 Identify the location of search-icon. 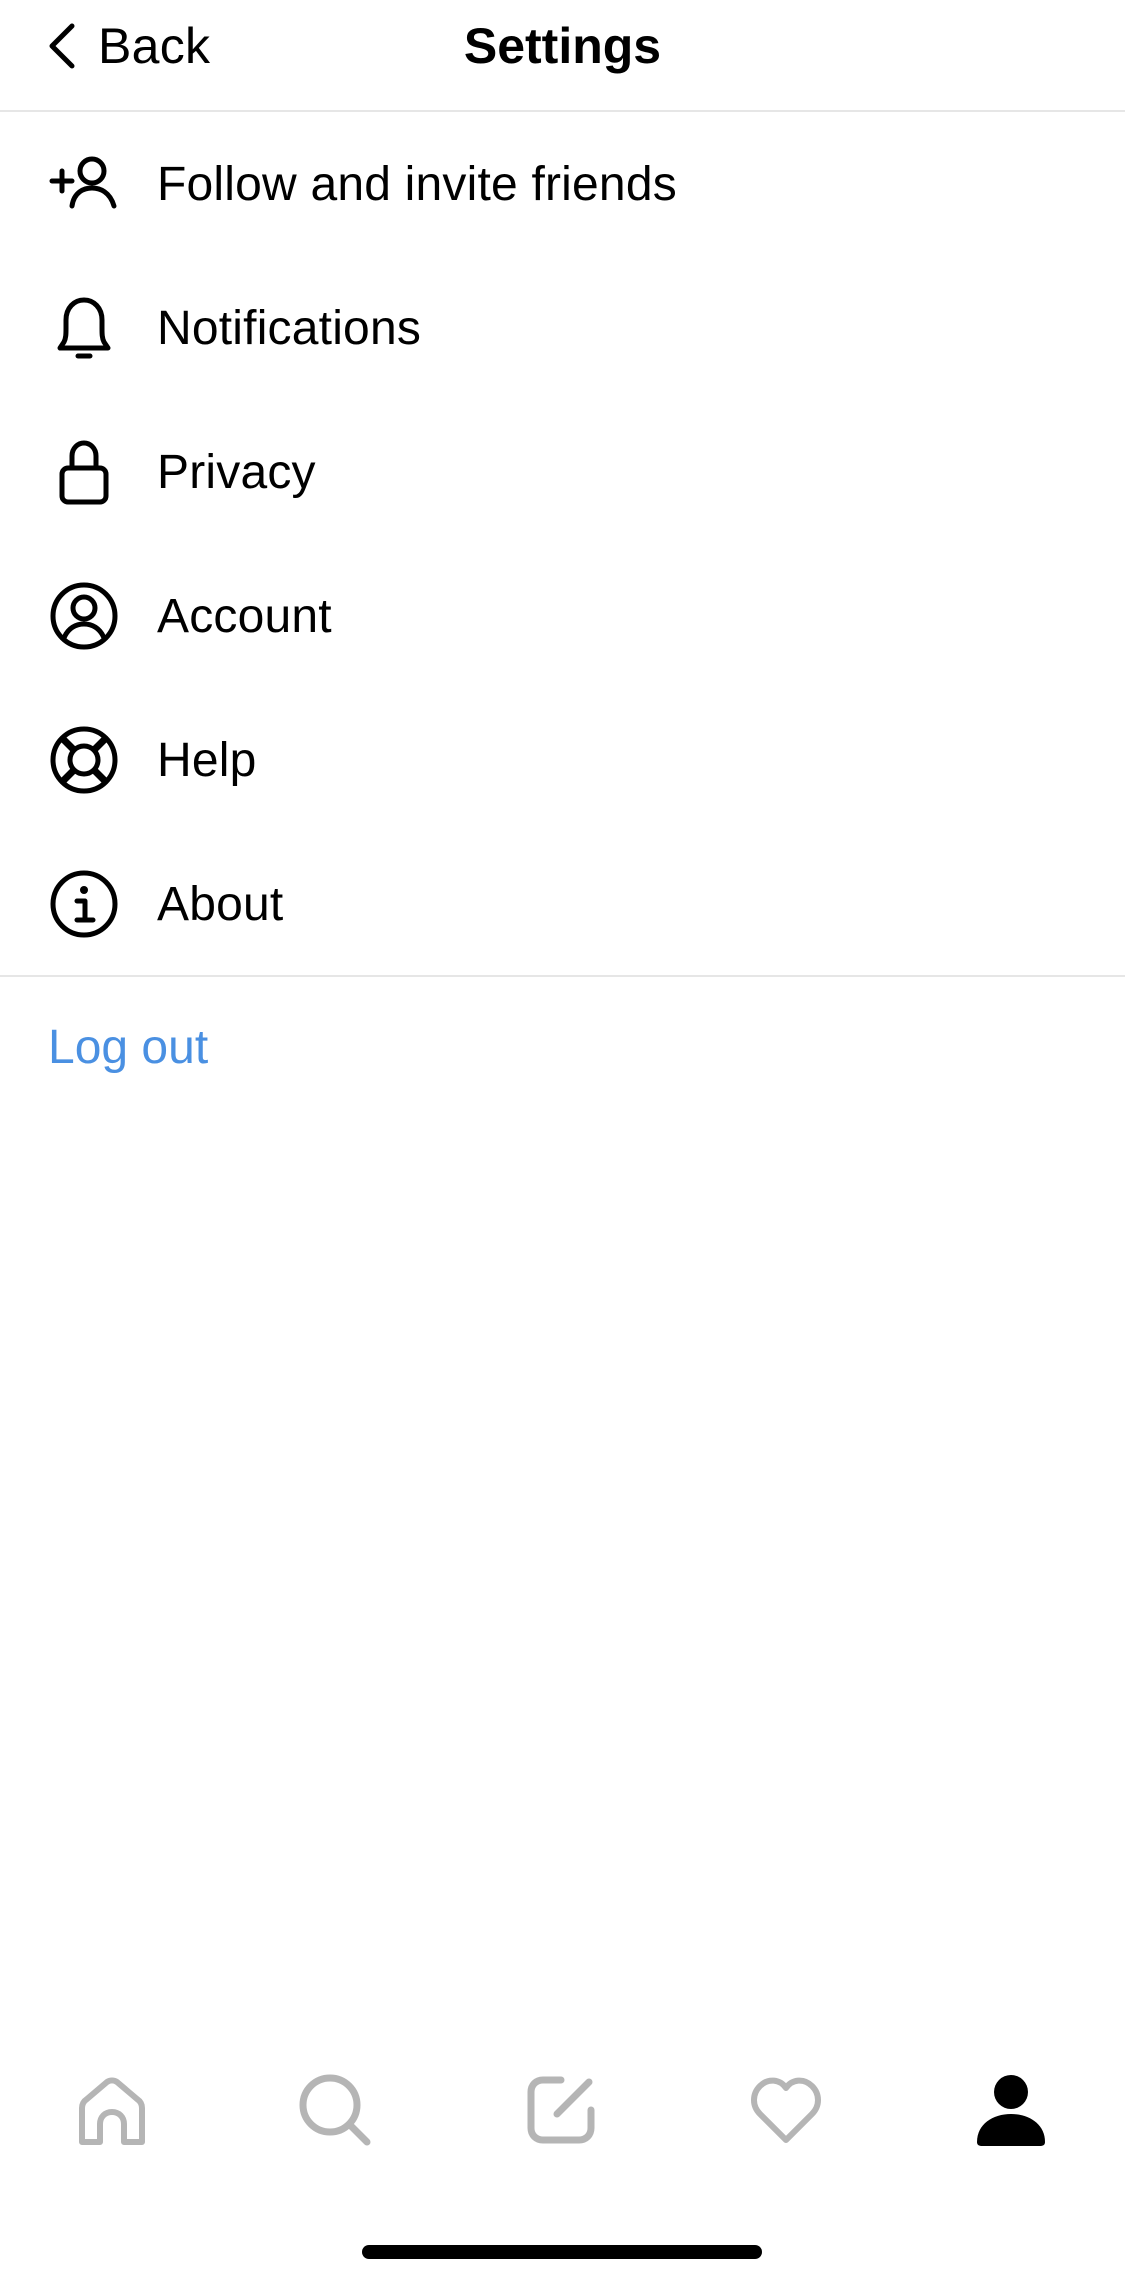
(335, 2110).